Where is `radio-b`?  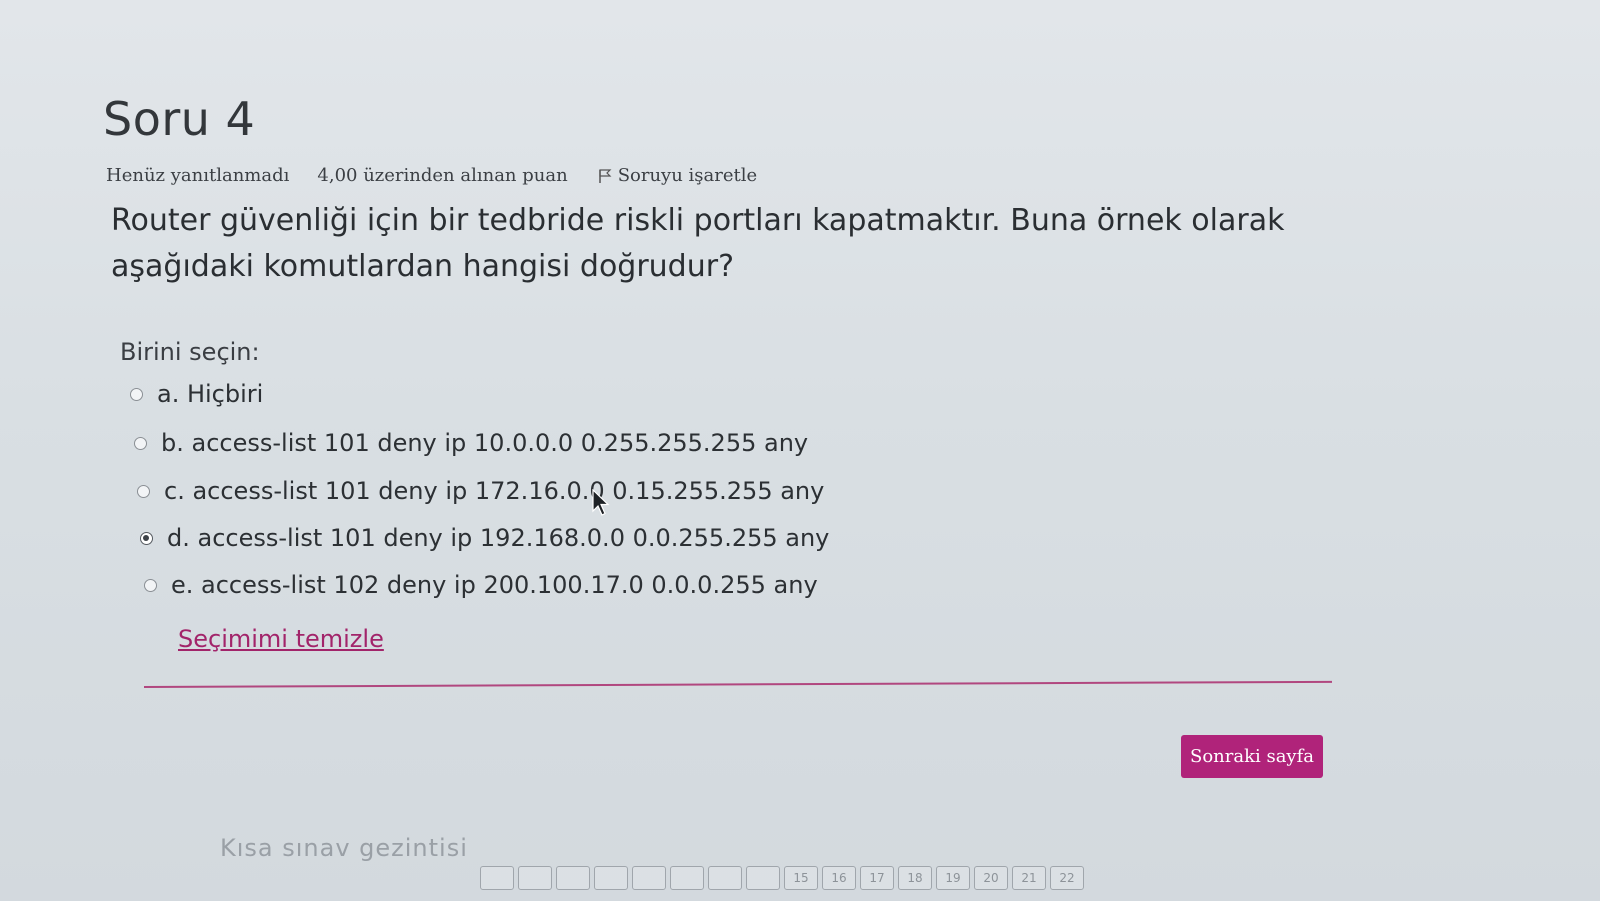
radio-b is located at coordinates (140, 443).